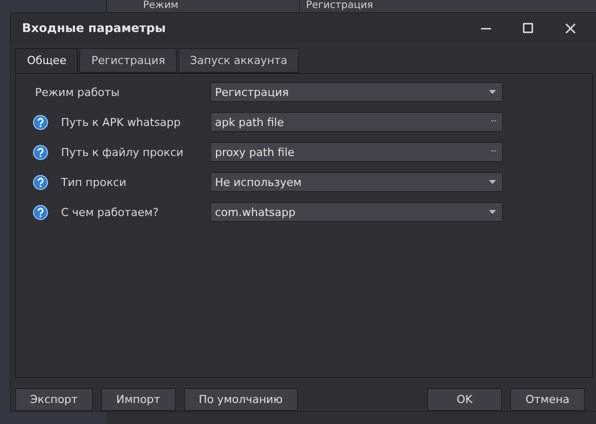 This screenshot has height=424, width=596. I want to click on footer-button: Экспорт, so click(54, 399).